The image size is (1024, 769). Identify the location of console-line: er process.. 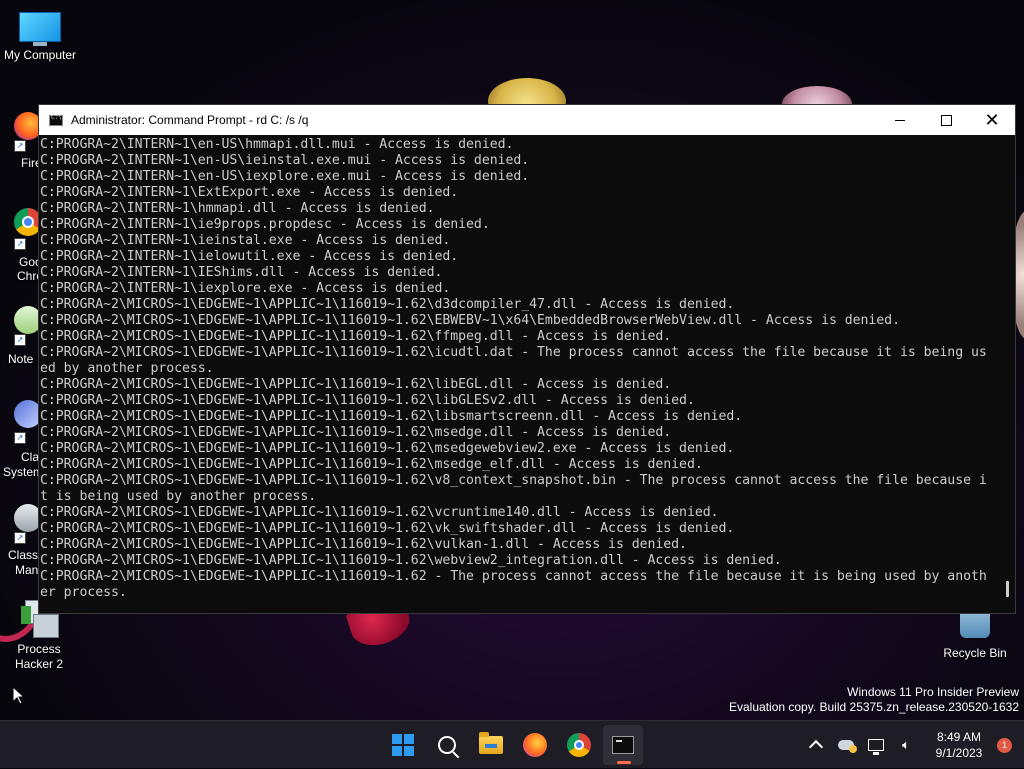
(83, 592).